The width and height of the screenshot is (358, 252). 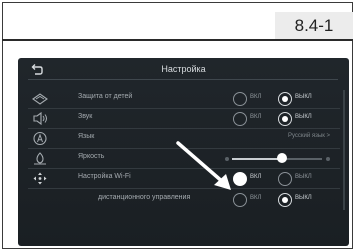 What do you see at coordinates (183, 79) in the screenshot?
I see `title-divider` at bounding box center [183, 79].